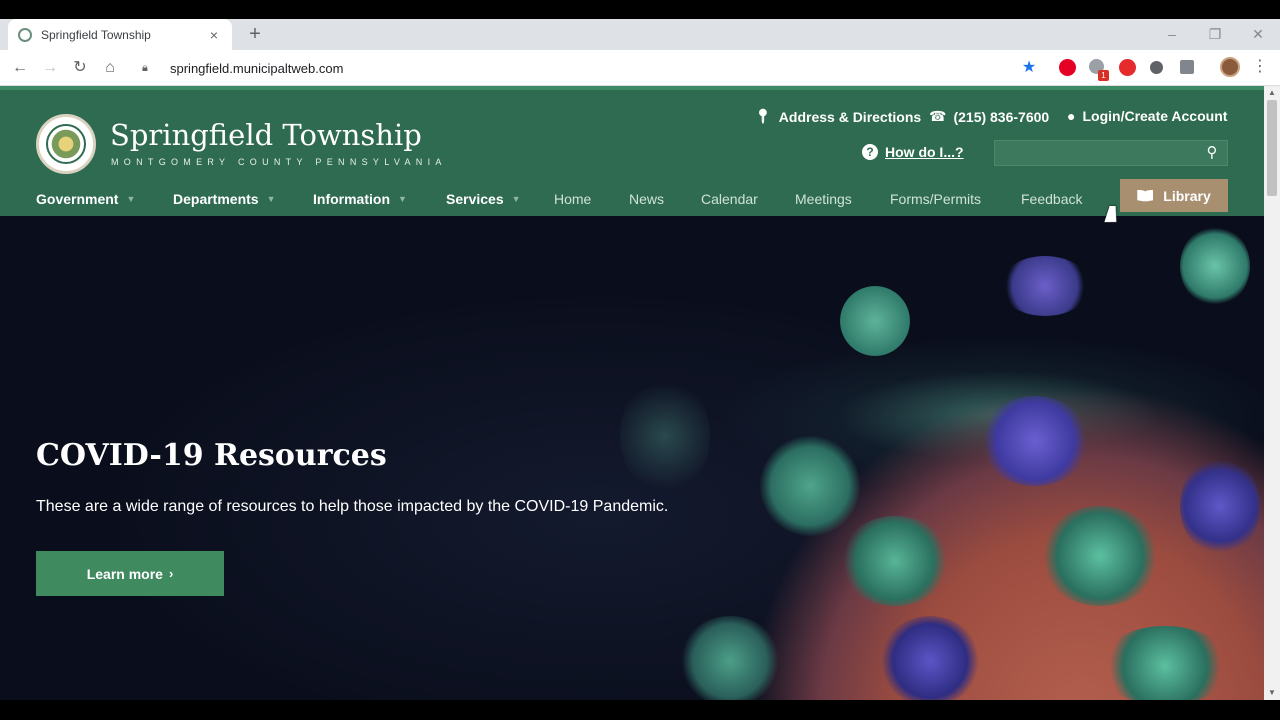 Image resolution: width=1280 pixels, height=720 pixels. Describe the element at coordinates (1067, 67) in the screenshot. I see `pinterest-extension-icon` at that location.